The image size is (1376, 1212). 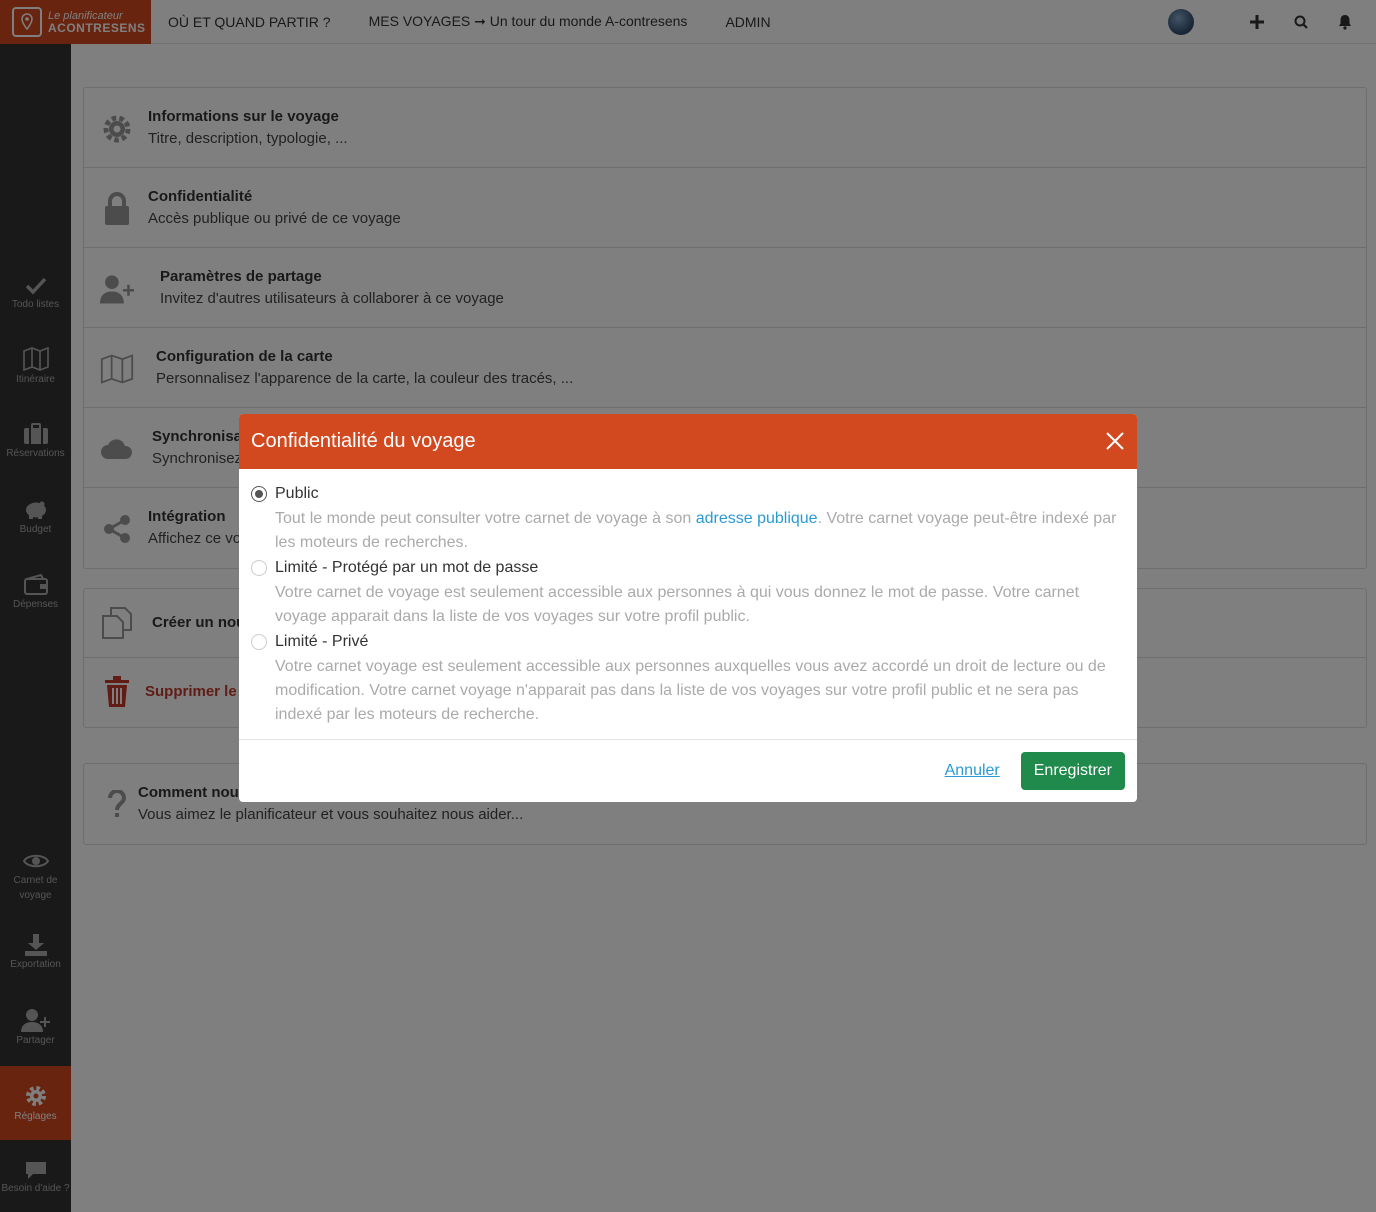 I want to click on option-label: Public, so click(x=297, y=493).